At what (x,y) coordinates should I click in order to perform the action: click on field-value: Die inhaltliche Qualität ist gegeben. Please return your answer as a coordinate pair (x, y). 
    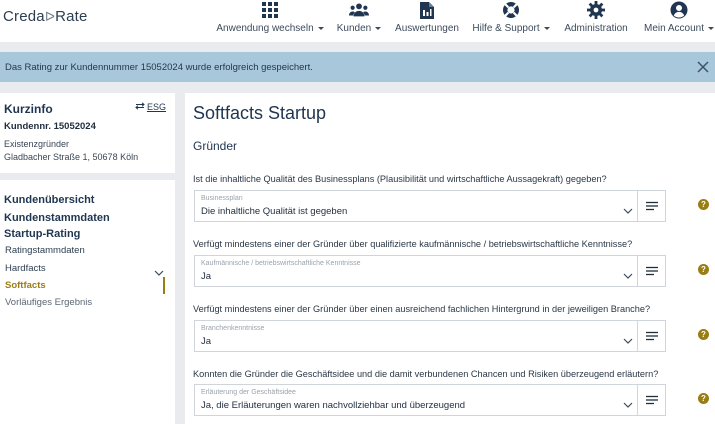
    Looking at the image, I should click on (274, 211).